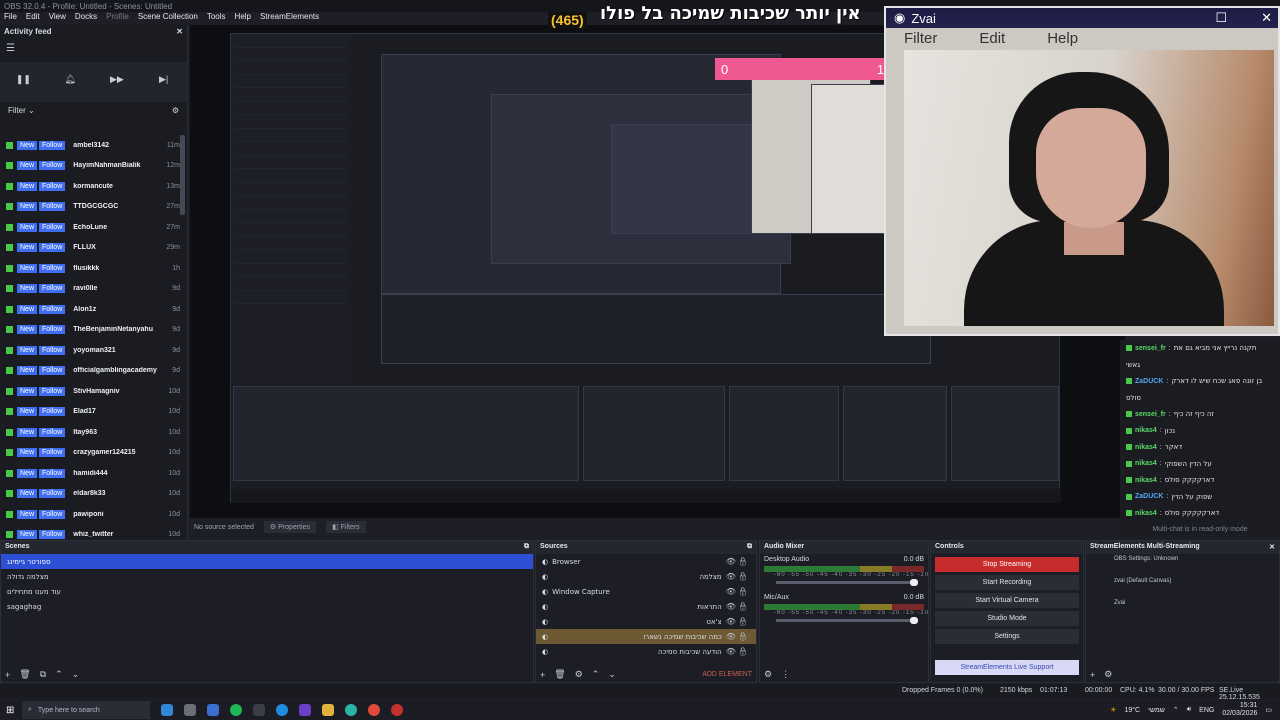 The height and width of the screenshot is (720, 1280). What do you see at coordinates (646, 591) in the screenshot?
I see `source-item: ◐ Window Capture 👁︎🔒︎` at bounding box center [646, 591].